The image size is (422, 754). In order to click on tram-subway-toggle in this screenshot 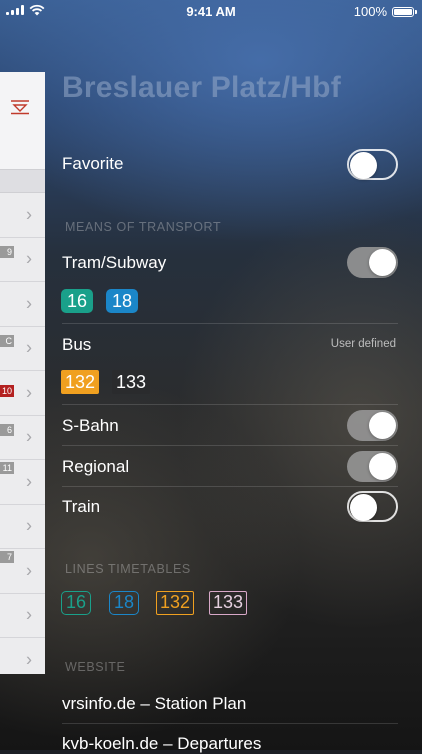, I will do `click(372, 262)`.